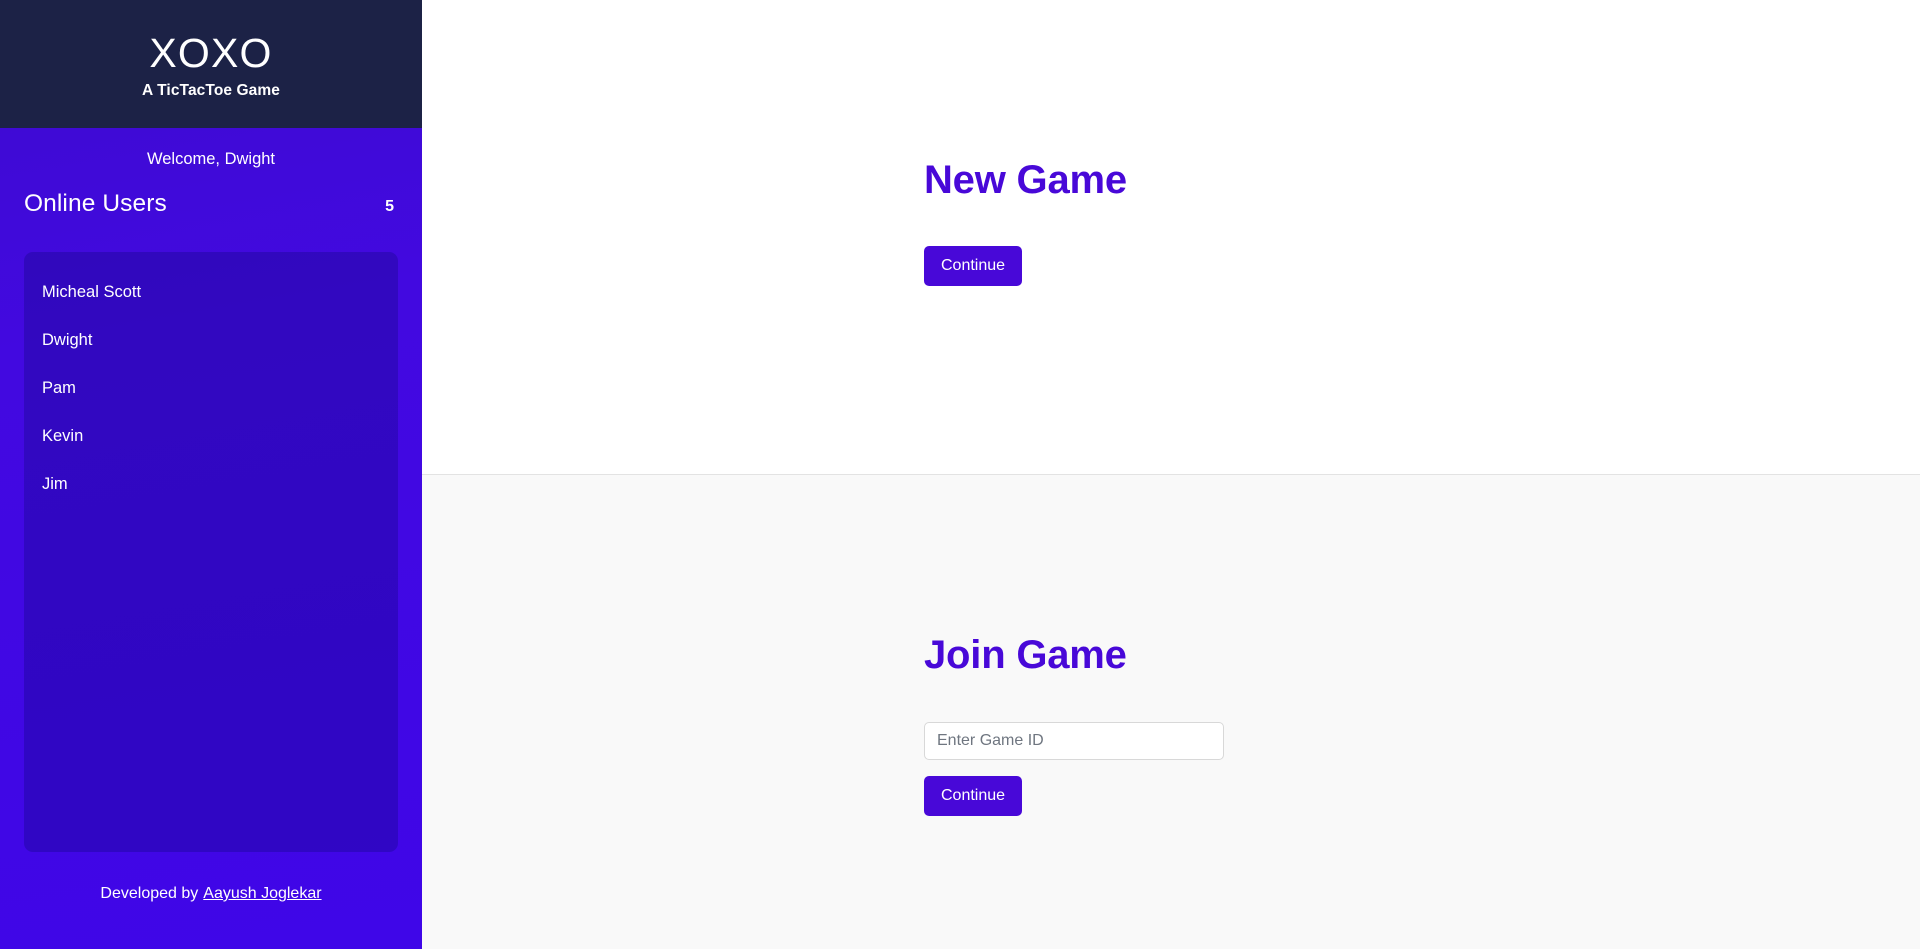  I want to click on sidebar-footer: Developed by Aayush Joglekar, so click(211, 894).